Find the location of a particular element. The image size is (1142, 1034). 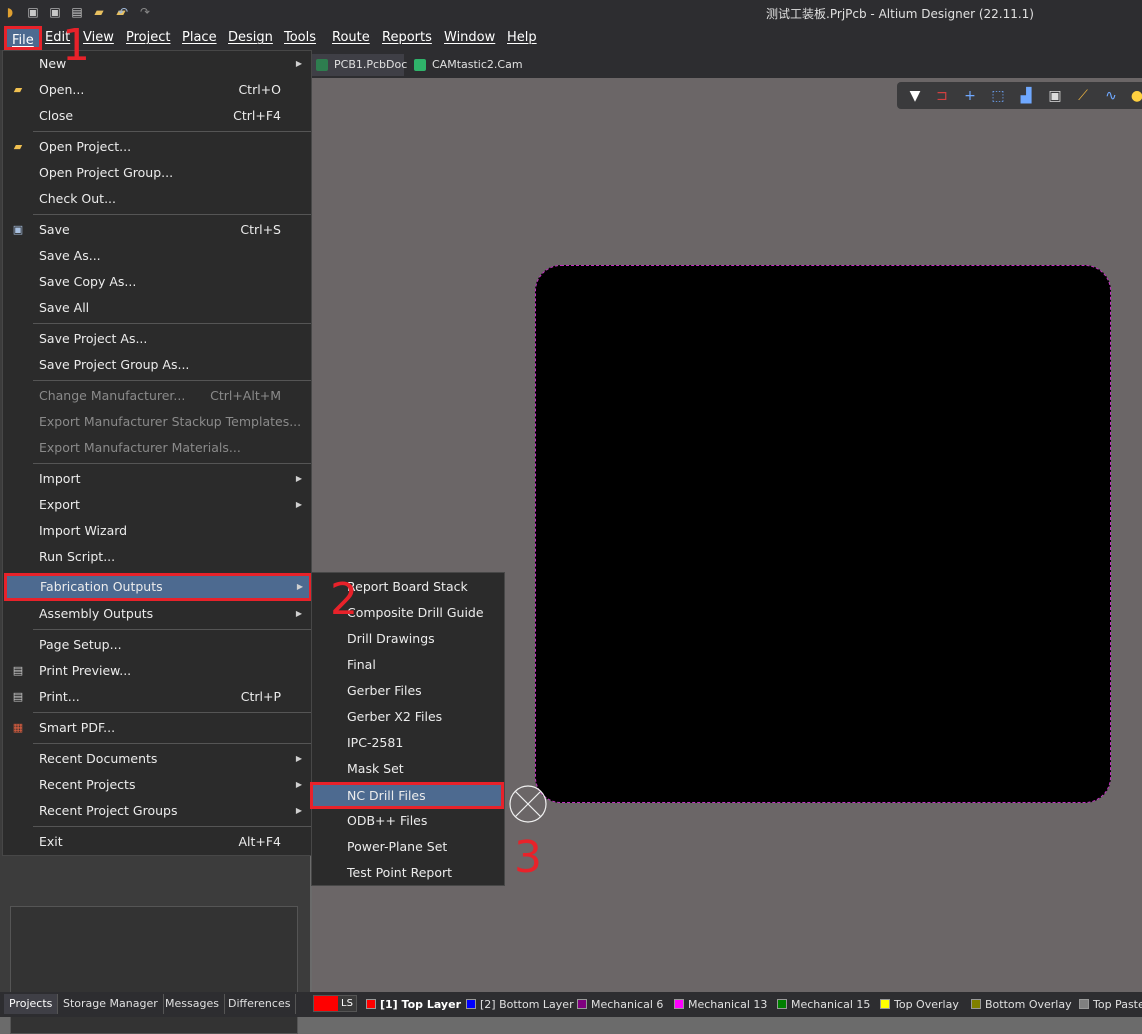

component-icon: ▣ is located at coordinates (1055, 96).